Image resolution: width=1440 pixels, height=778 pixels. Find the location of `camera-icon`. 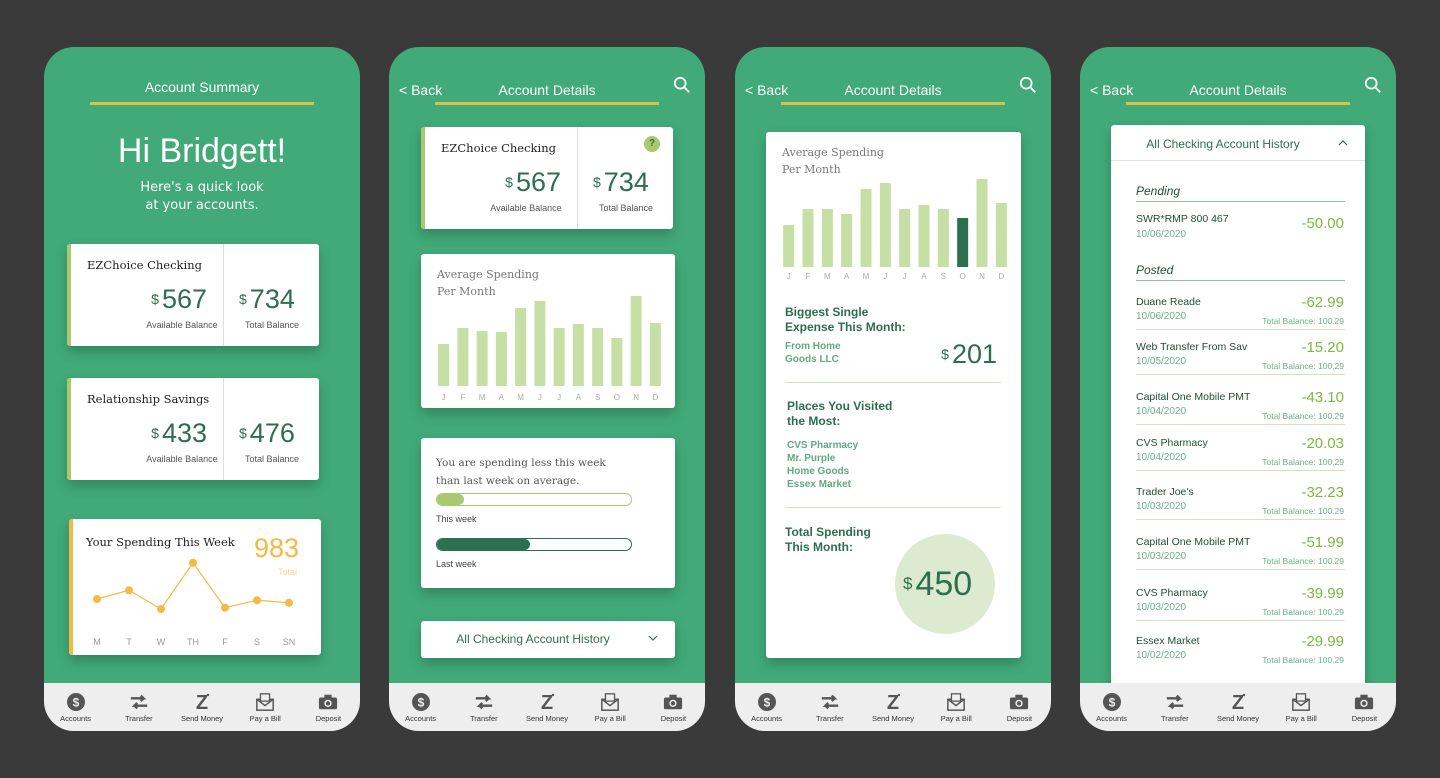

camera-icon is located at coordinates (673, 702).